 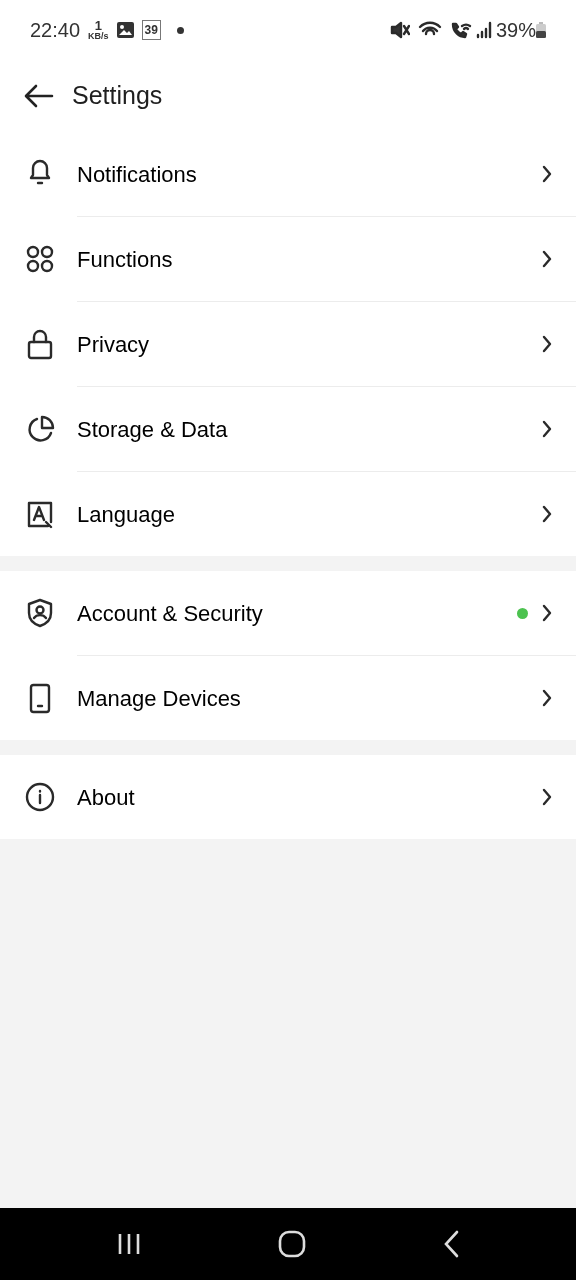 What do you see at coordinates (55, 30) in the screenshot?
I see `clock: 22:40` at bounding box center [55, 30].